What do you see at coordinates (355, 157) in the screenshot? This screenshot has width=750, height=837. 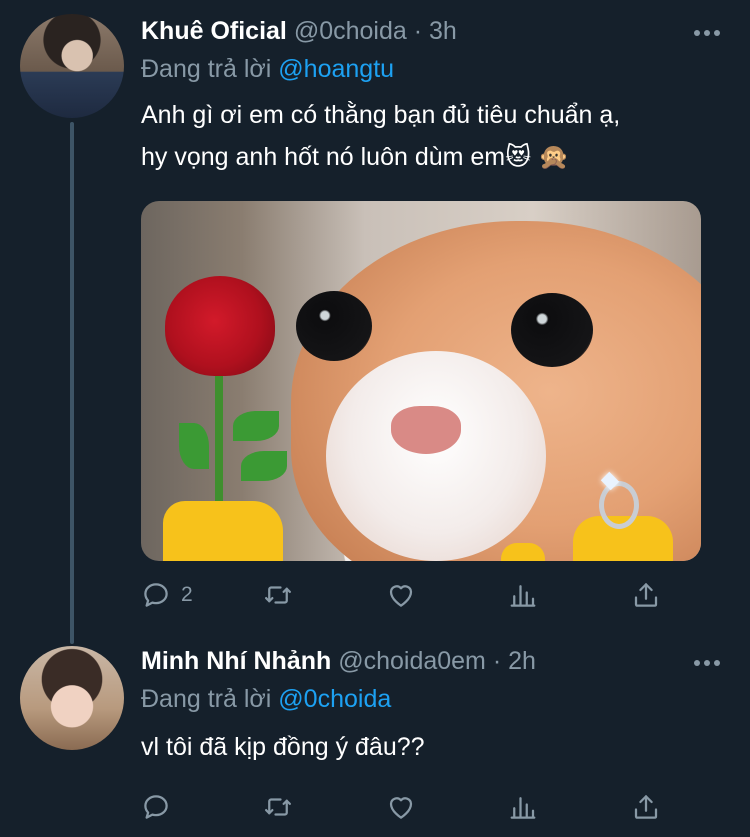 I see `tweet-text-line: hy vọng anh hốt nó luôn dùm em😻 🙊` at bounding box center [355, 157].